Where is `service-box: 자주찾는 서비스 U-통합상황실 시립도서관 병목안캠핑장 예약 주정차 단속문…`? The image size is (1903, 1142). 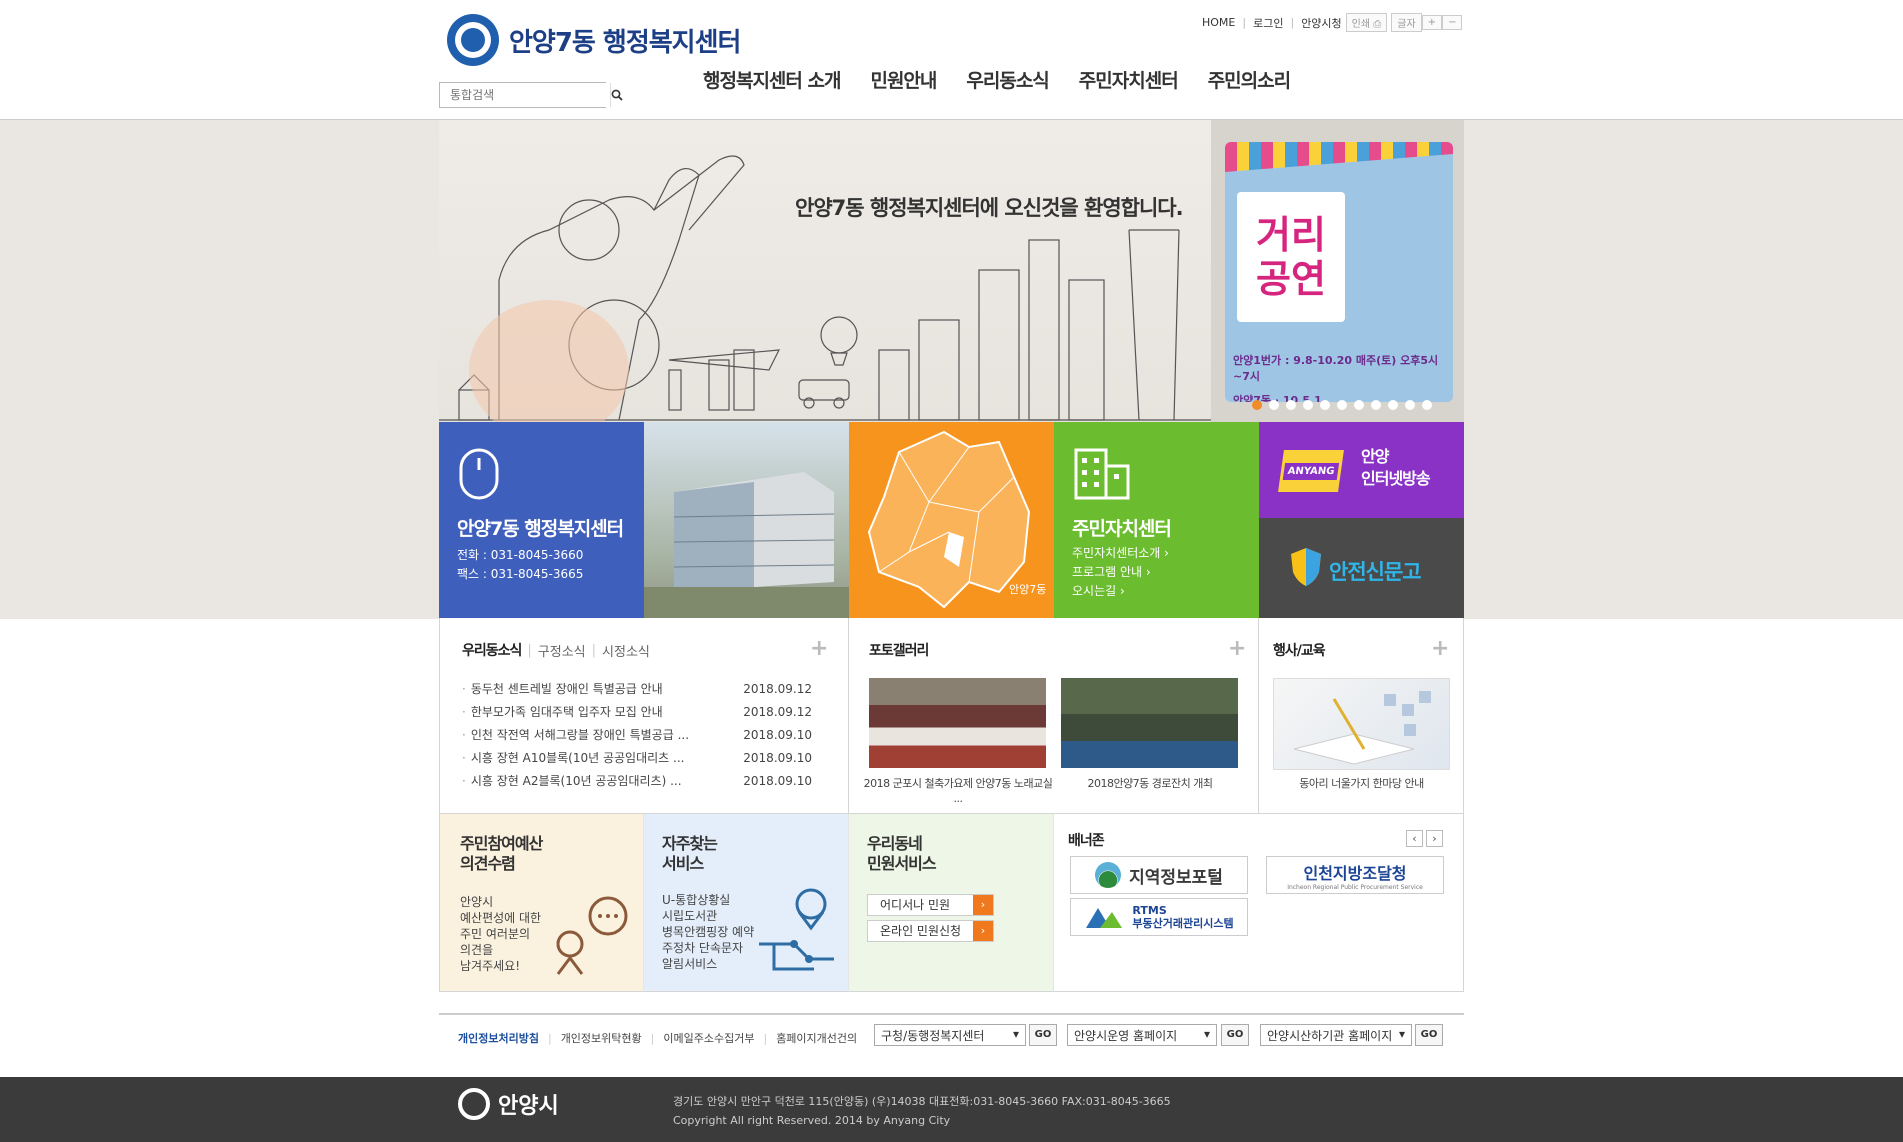
service-box: 자주찾는 서비스 U-통합상황실 시립도서관 병목안캠핑장 예약 주정차 단속문… is located at coordinates (746, 903).